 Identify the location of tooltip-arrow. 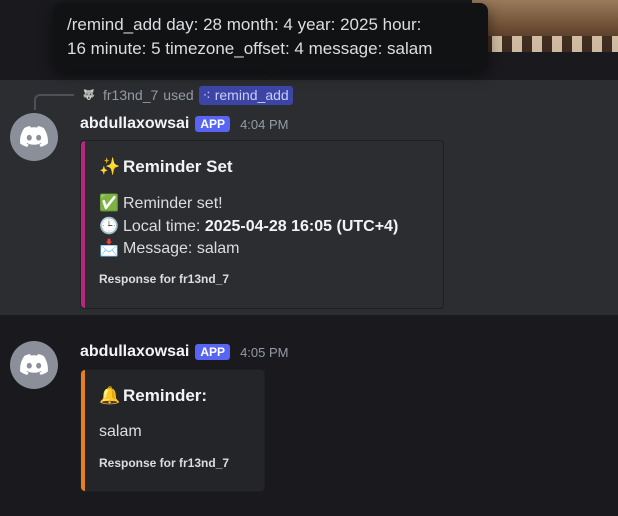
(271, 74).